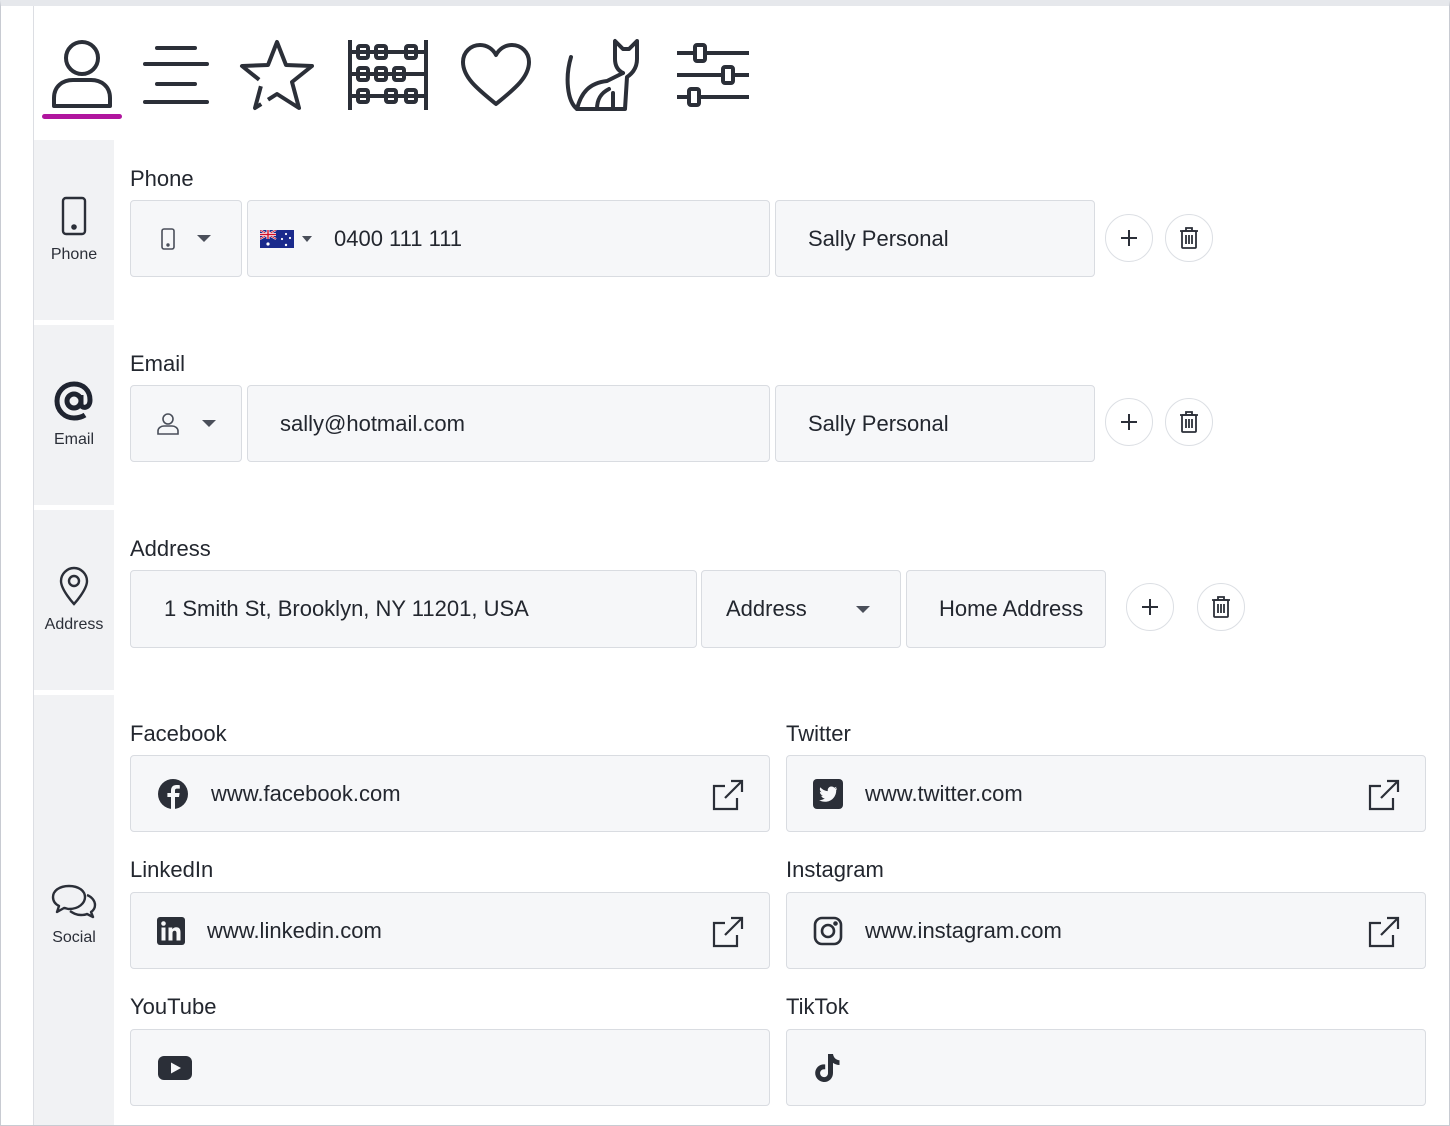  Describe the element at coordinates (178, 733) in the screenshot. I see `facebook-label: Facebook` at that location.